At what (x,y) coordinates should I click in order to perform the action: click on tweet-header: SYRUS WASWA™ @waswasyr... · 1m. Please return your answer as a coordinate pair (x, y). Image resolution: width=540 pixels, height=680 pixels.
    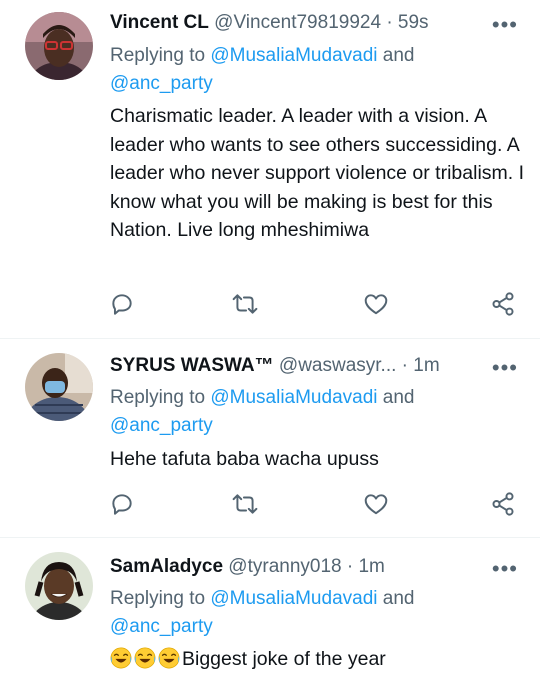
    Looking at the image, I should click on (295, 368).